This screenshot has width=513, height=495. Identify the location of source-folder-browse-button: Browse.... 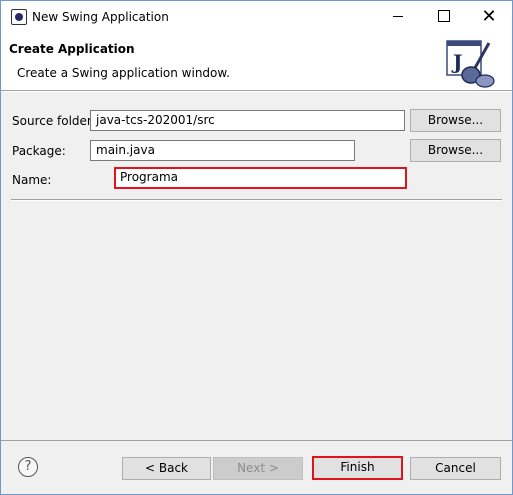
(455, 120).